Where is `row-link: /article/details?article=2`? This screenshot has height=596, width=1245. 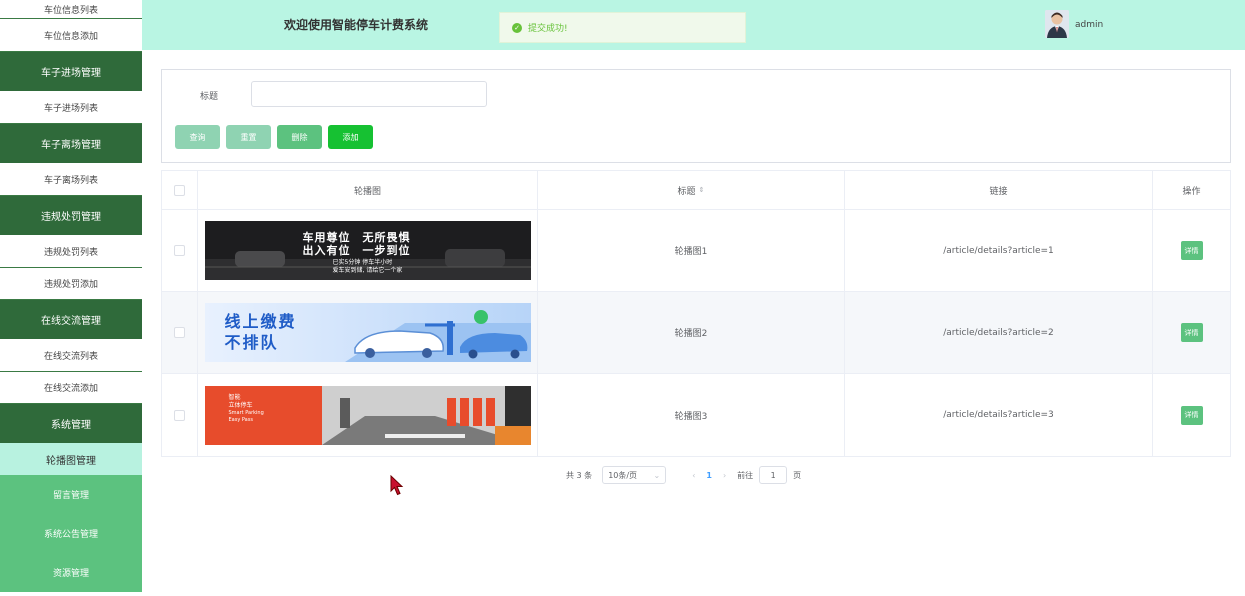 row-link: /article/details?article=2 is located at coordinates (999, 332).